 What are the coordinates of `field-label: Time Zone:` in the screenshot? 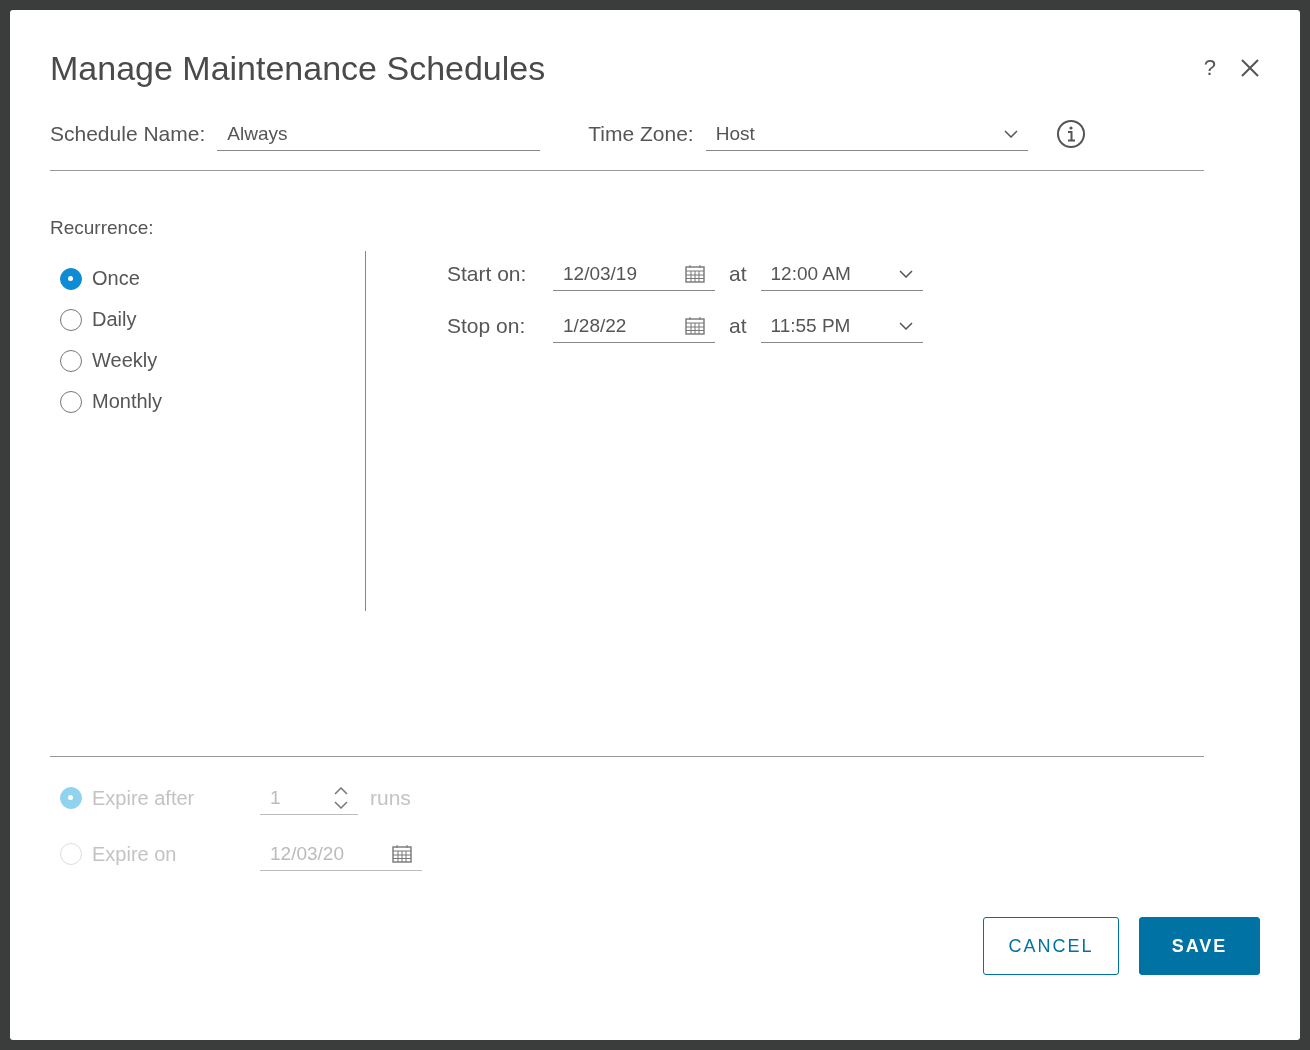 It's located at (641, 134).